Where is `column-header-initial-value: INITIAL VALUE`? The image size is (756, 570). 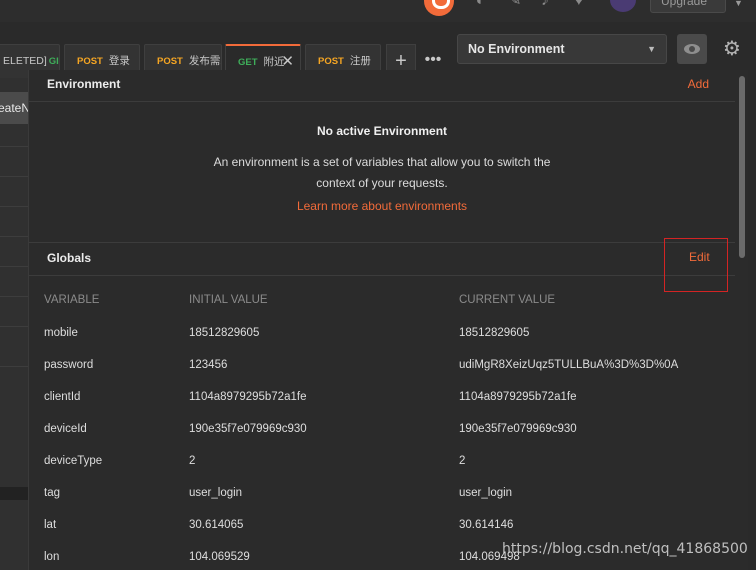
column-header-initial-value: INITIAL VALUE is located at coordinates (228, 300).